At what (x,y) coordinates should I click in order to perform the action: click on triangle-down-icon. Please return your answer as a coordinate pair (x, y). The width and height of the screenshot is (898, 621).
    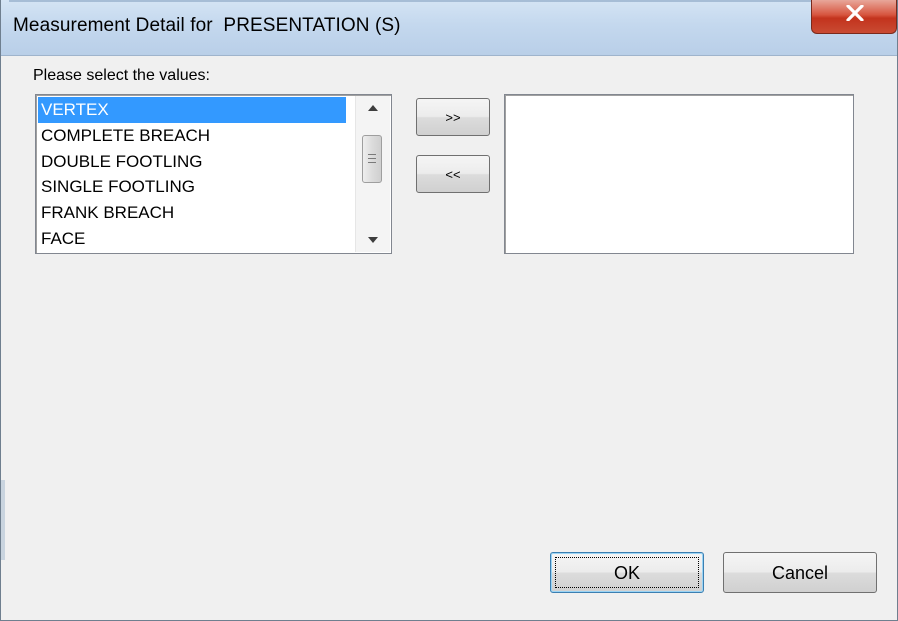
    Looking at the image, I should click on (373, 240).